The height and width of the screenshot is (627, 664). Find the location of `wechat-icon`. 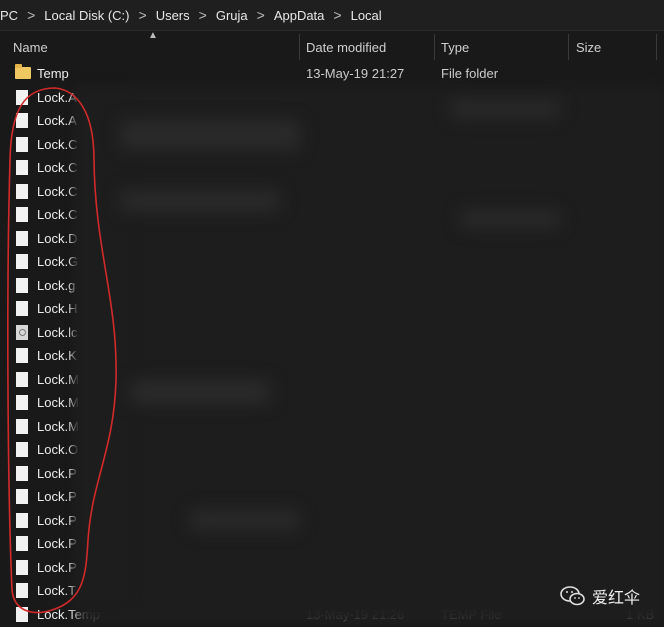

wechat-icon is located at coordinates (572, 596).